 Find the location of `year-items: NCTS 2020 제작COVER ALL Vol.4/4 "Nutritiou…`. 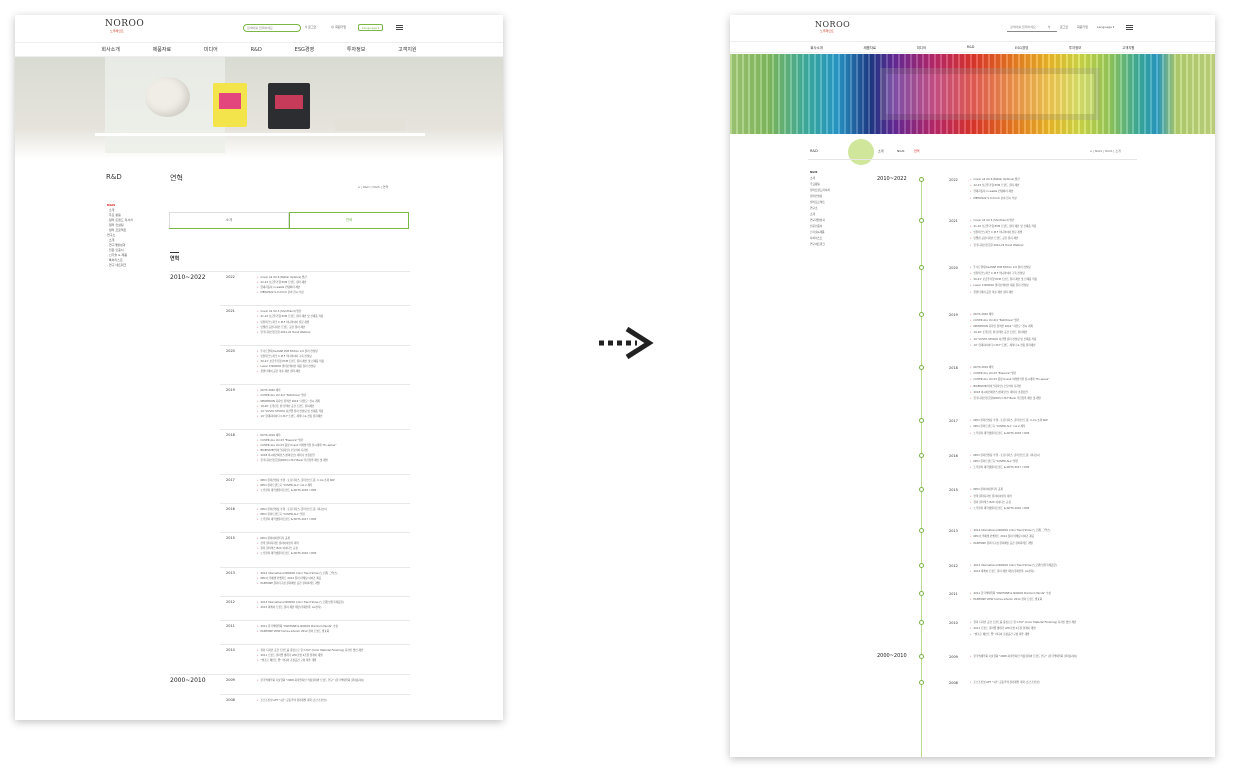

year-items: NCTS 2020 제작COVER ALL Vol.4/4 "Nutritiou… is located at coordinates (290, 403).